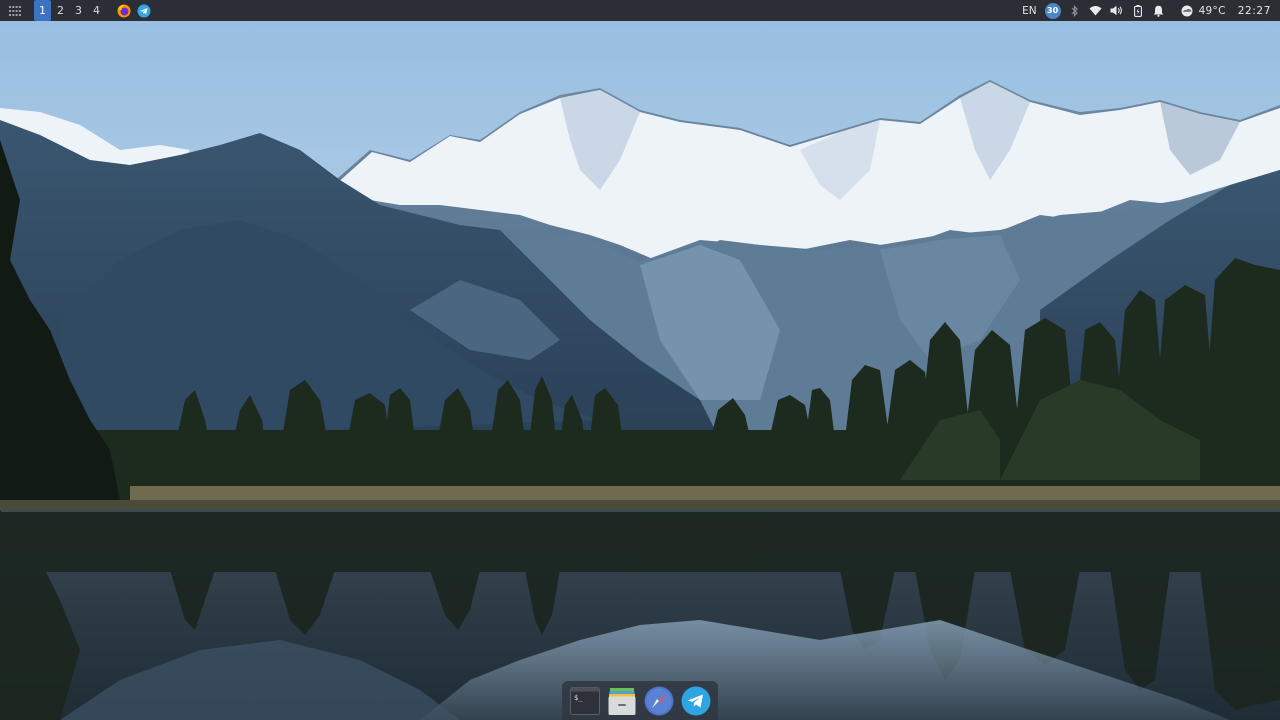 The height and width of the screenshot is (720, 1280). Describe the element at coordinates (1096, 10) in the screenshot. I see `wifi-icon` at that location.